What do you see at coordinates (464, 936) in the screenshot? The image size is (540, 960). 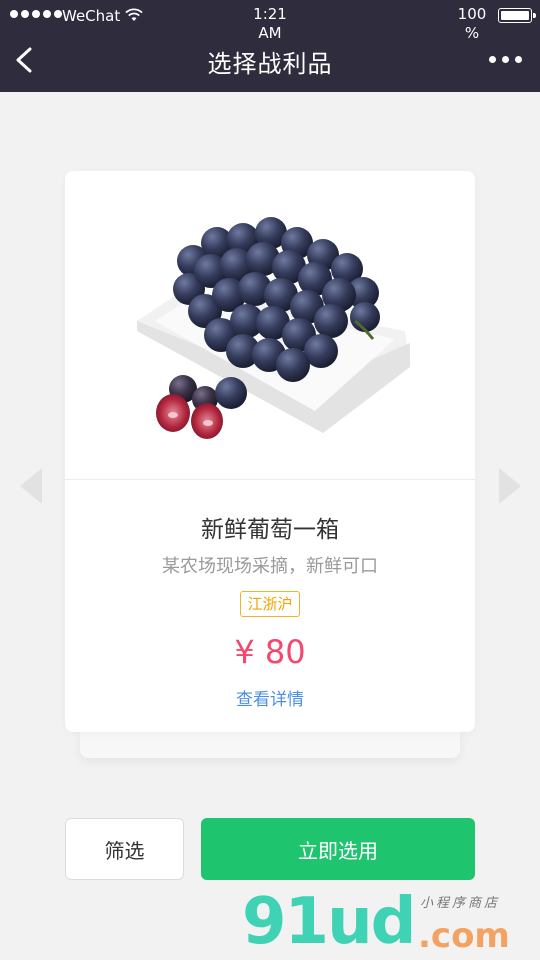 I see `watermark-domain: .com` at bounding box center [464, 936].